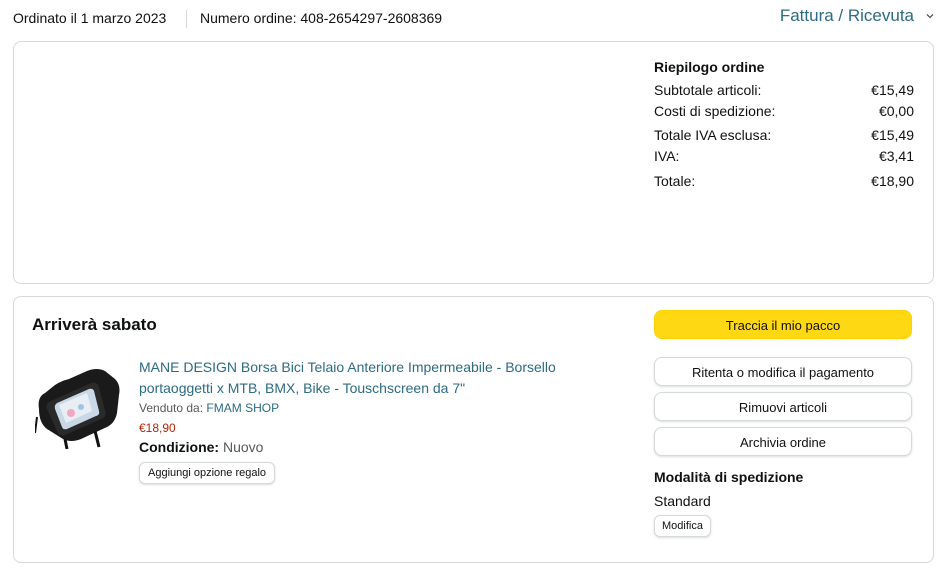  I want to click on summary-label: Subtotale articoli:, so click(708, 90).